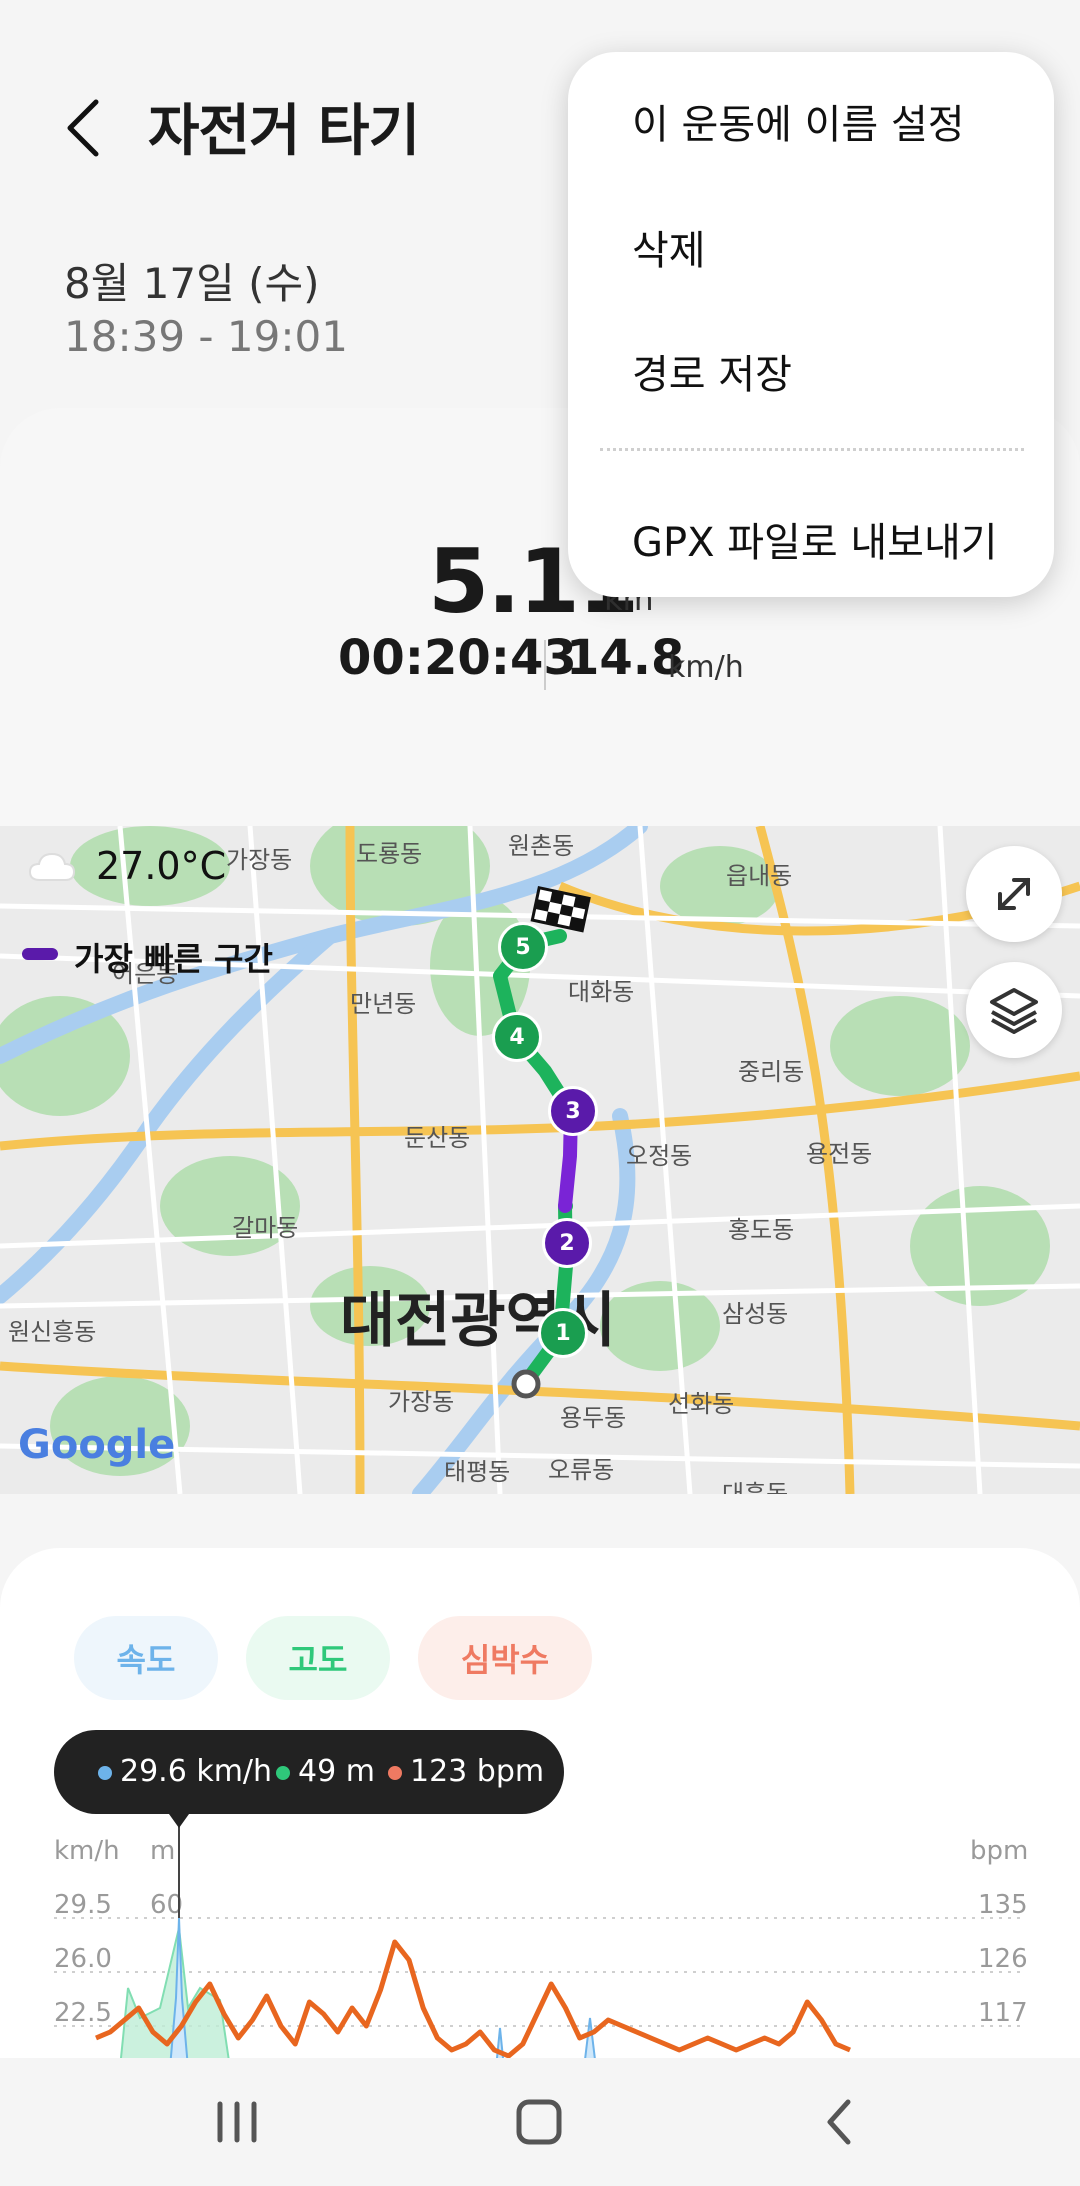  Describe the element at coordinates (173, 959) in the screenshot. I see `fastest-segment-label: 가장 빠른 구간` at that location.